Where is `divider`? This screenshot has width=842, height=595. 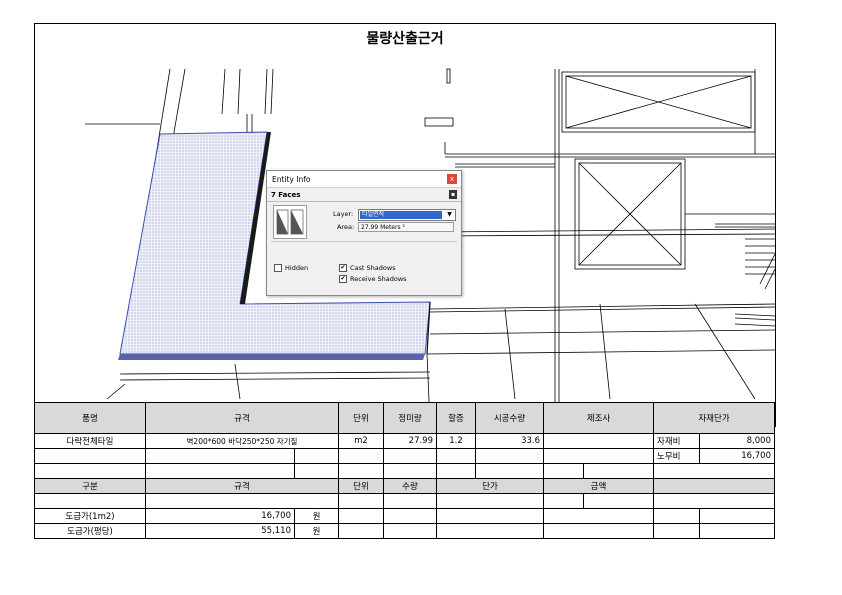 divider is located at coordinates (364, 241).